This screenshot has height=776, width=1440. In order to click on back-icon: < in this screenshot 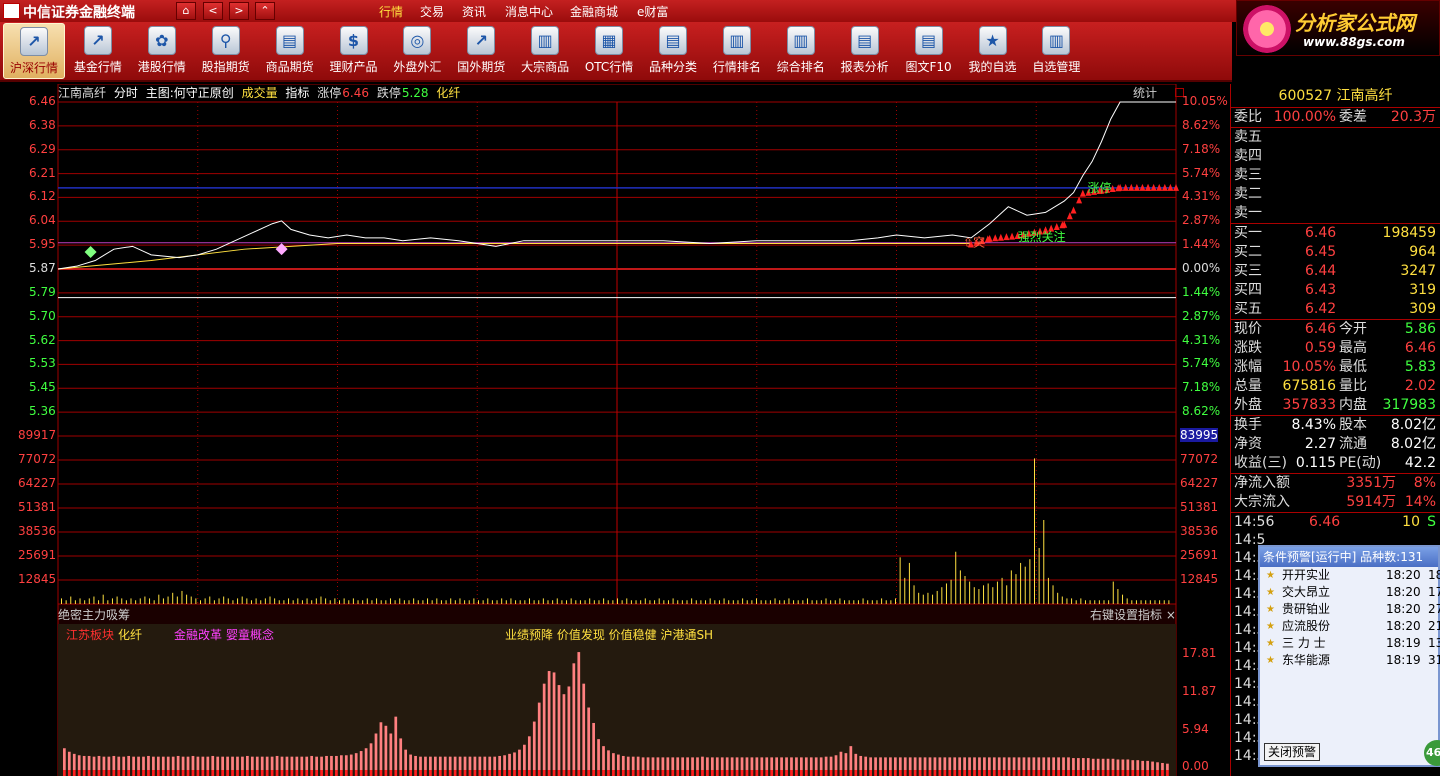, I will do `click(213, 11)`.